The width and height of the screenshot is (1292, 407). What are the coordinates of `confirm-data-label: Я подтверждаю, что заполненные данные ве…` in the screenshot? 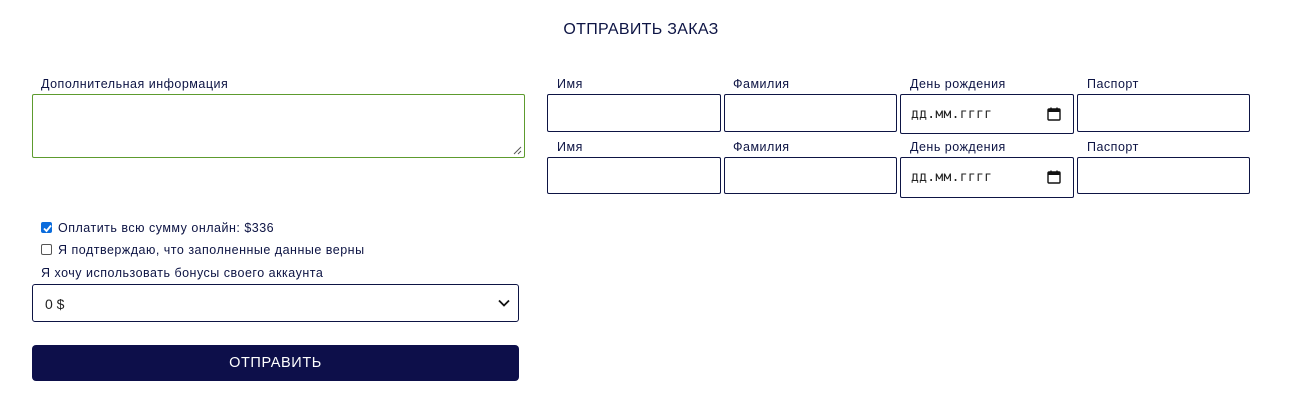 It's located at (211, 250).